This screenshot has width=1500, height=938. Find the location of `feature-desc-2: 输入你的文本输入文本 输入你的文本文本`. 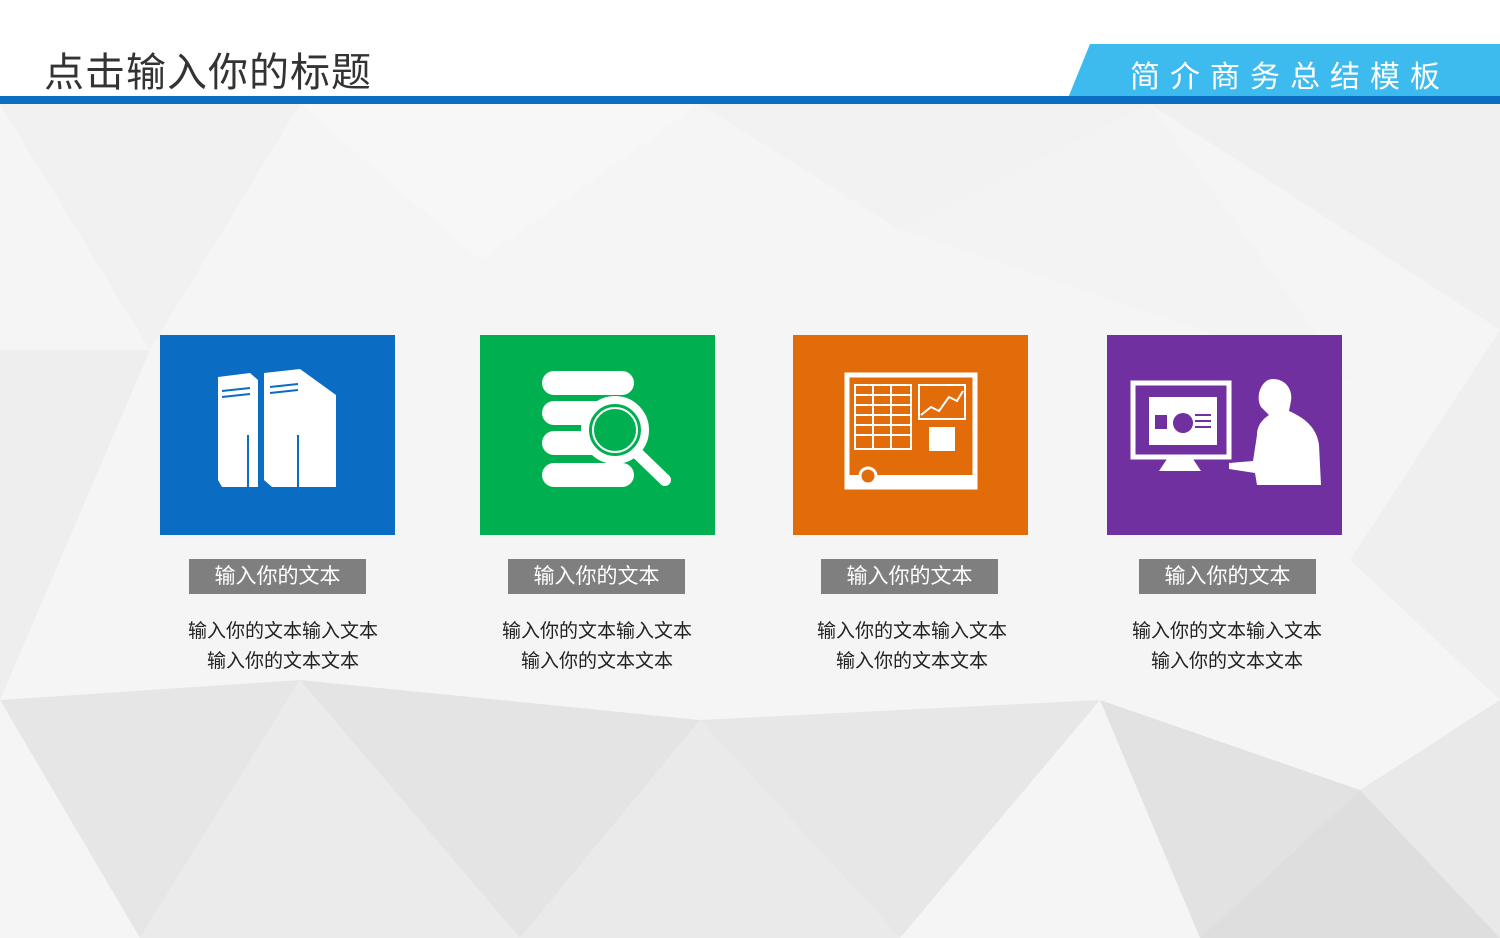

feature-desc-2: 输入你的文本输入文本 输入你的文本文本 is located at coordinates (597, 646).